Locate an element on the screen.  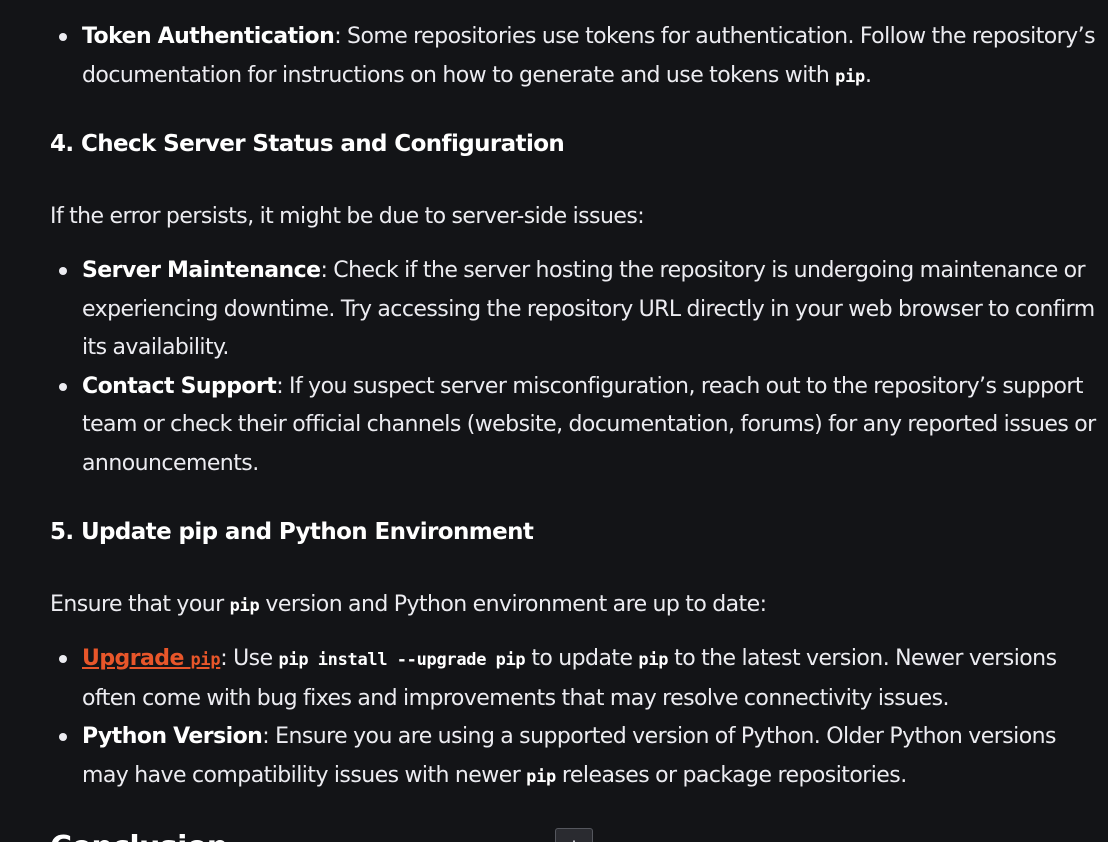
section-heading: 4. Check Server Status and Configuration is located at coordinates (307, 144).